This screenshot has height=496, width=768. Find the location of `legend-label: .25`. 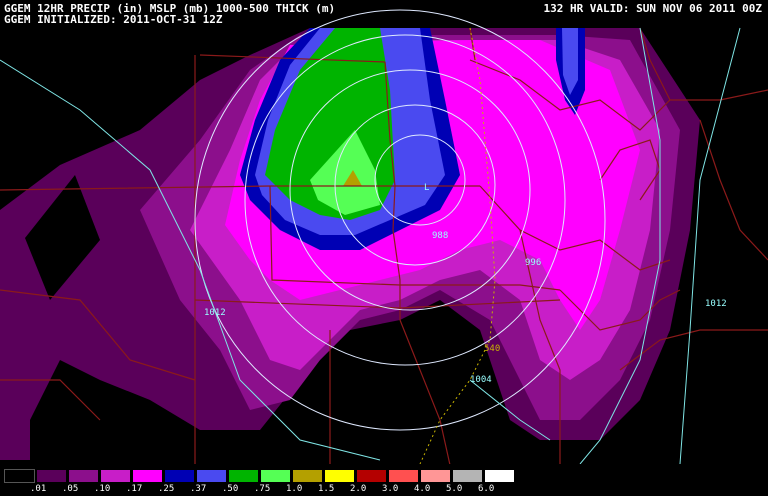

legend-label: .25 is located at coordinates (166, 489).